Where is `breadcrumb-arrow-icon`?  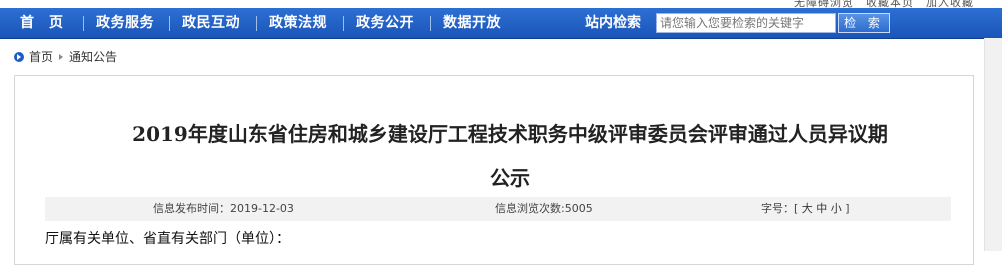 breadcrumb-arrow-icon is located at coordinates (19, 57).